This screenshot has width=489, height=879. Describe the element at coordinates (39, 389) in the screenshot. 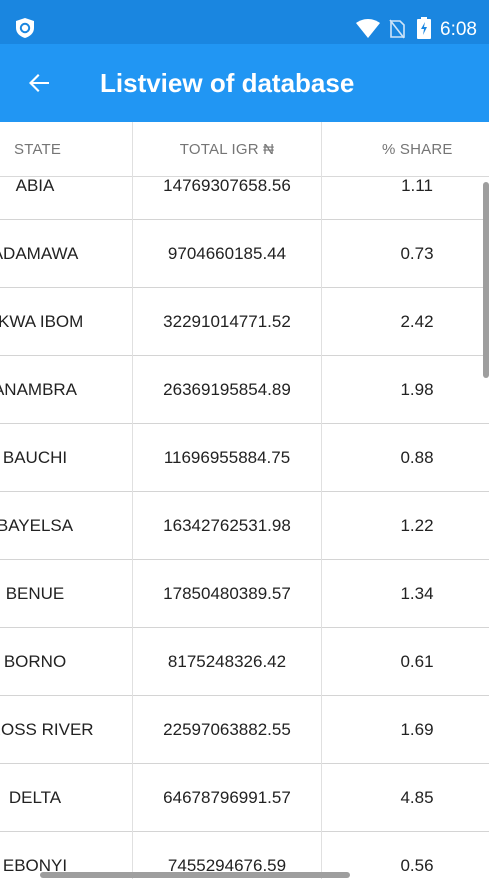

I see `cell-state: ANAMBRA` at that location.